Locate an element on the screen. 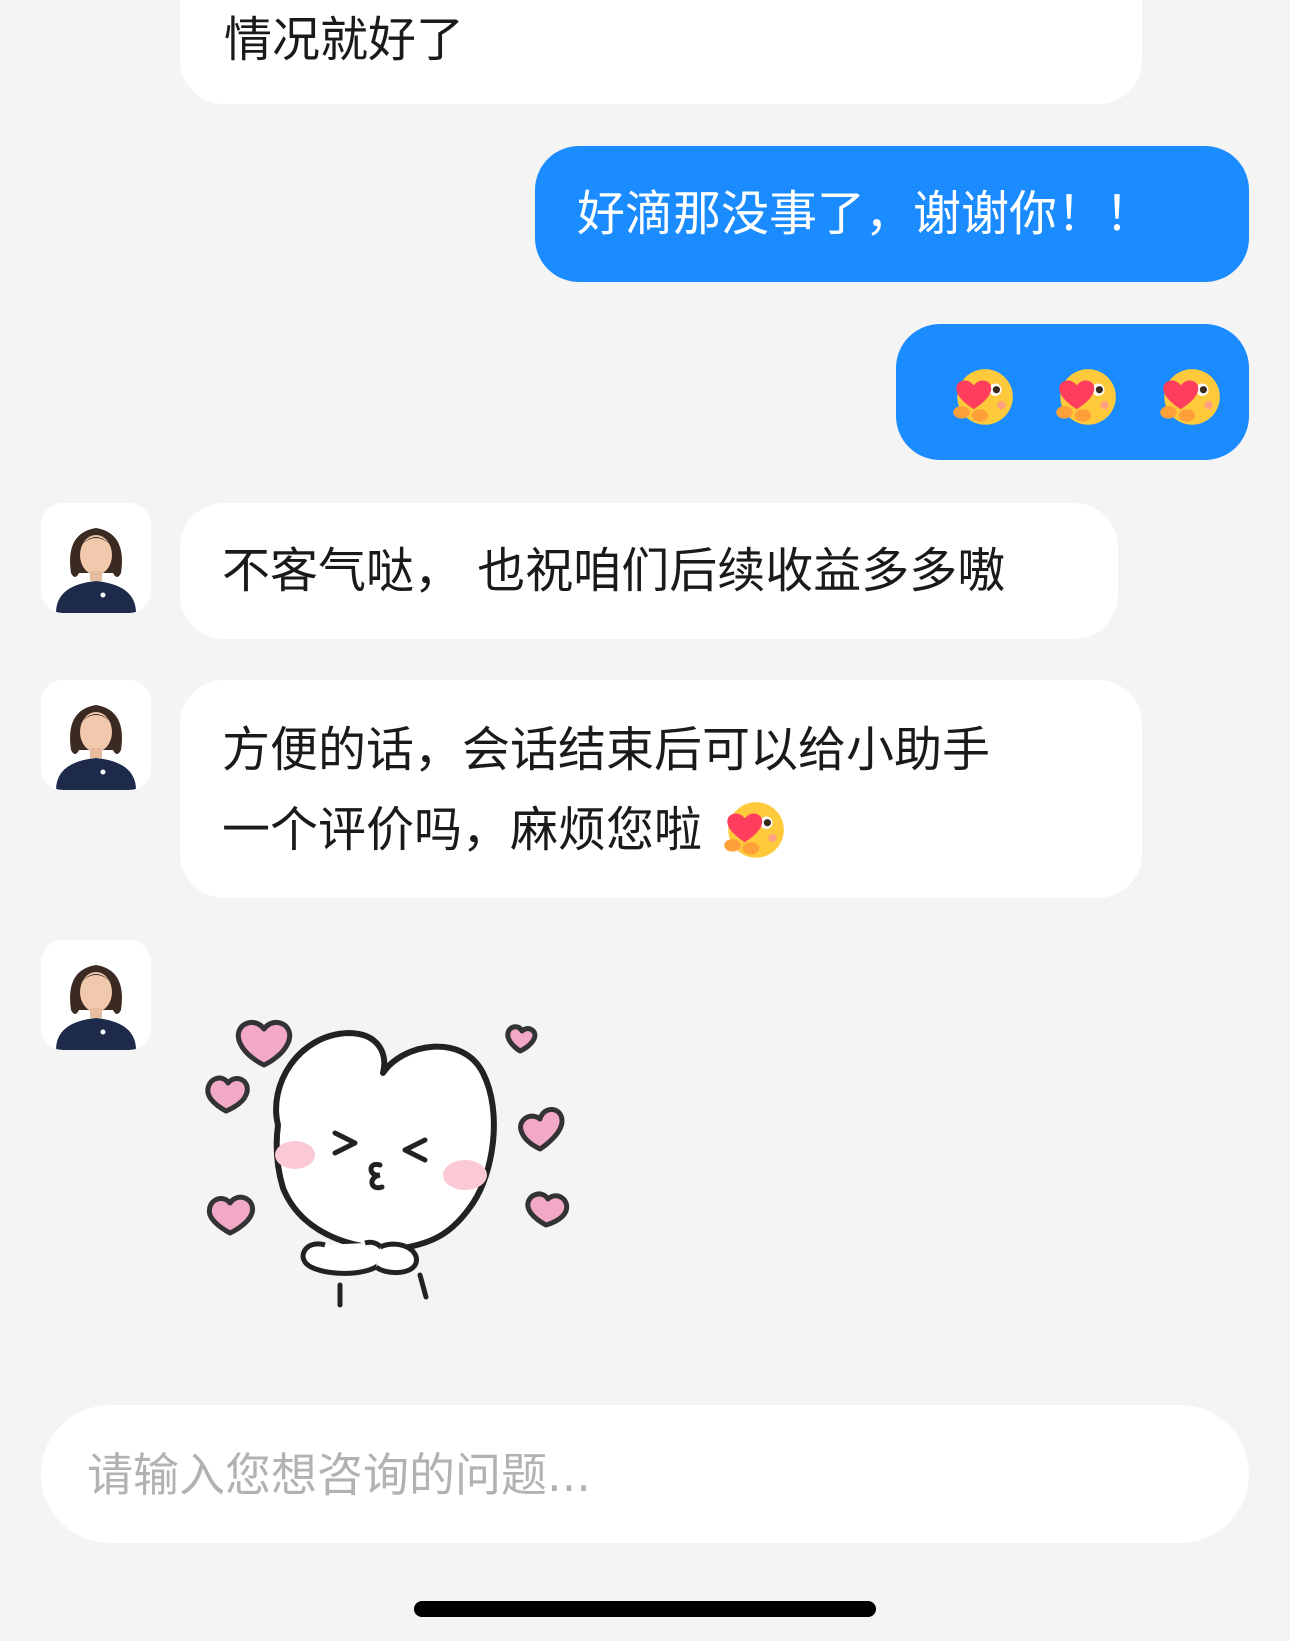  message-text: 一个评价吗，麻烦您啦 is located at coordinates (462, 830).